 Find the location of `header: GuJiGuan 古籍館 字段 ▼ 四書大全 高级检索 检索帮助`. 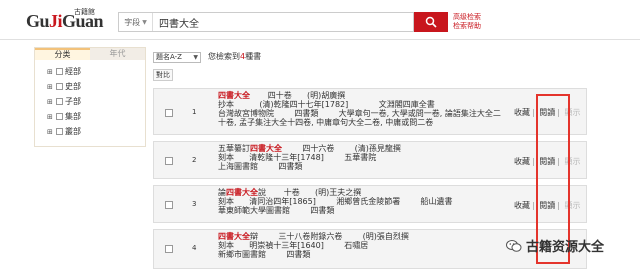

header: GuJiGuan 古籍館 字段 ▼ 四書大全 高级检索 检索帮助 is located at coordinates (320, 20).